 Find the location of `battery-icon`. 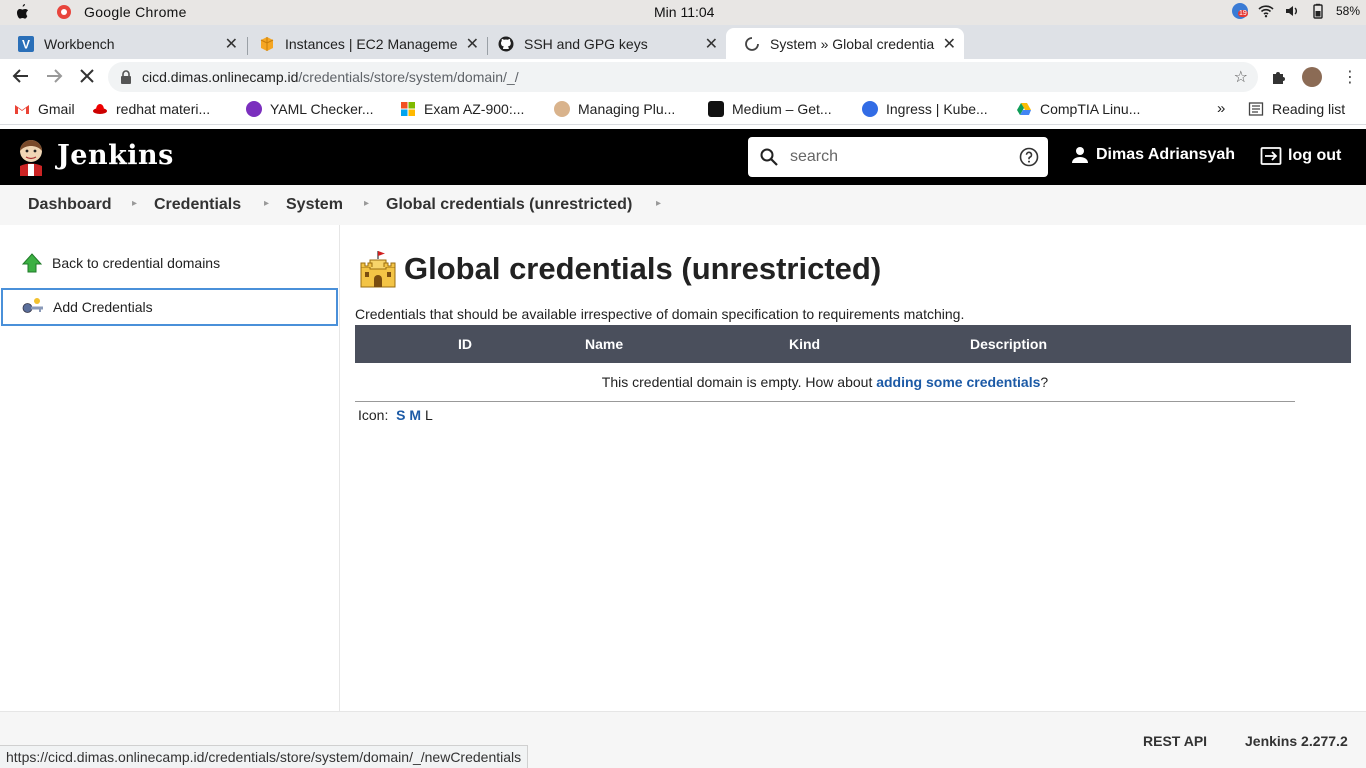

battery-icon is located at coordinates (1318, 11).